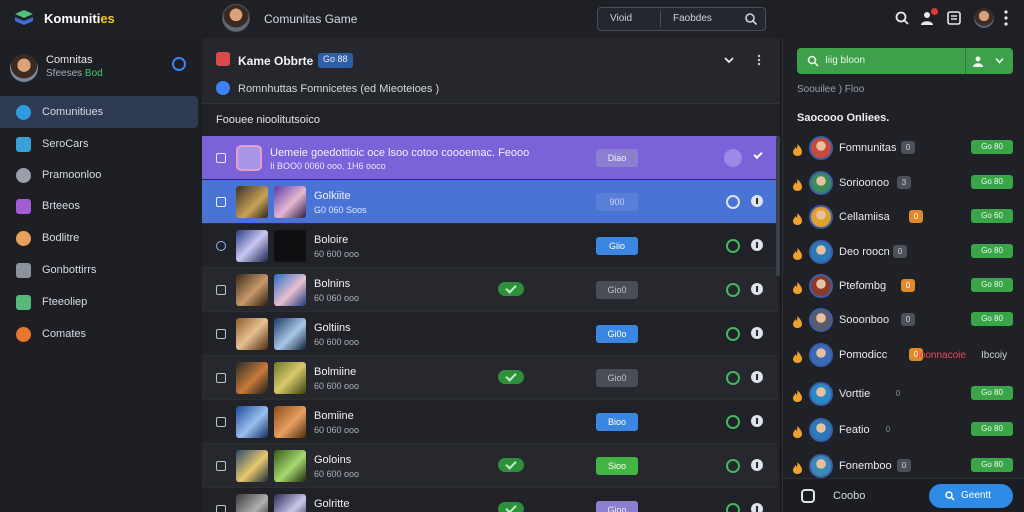 The width and height of the screenshot is (1024, 512). I want to click on sidebar-item-profile: Bodlitre, so click(99, 238).